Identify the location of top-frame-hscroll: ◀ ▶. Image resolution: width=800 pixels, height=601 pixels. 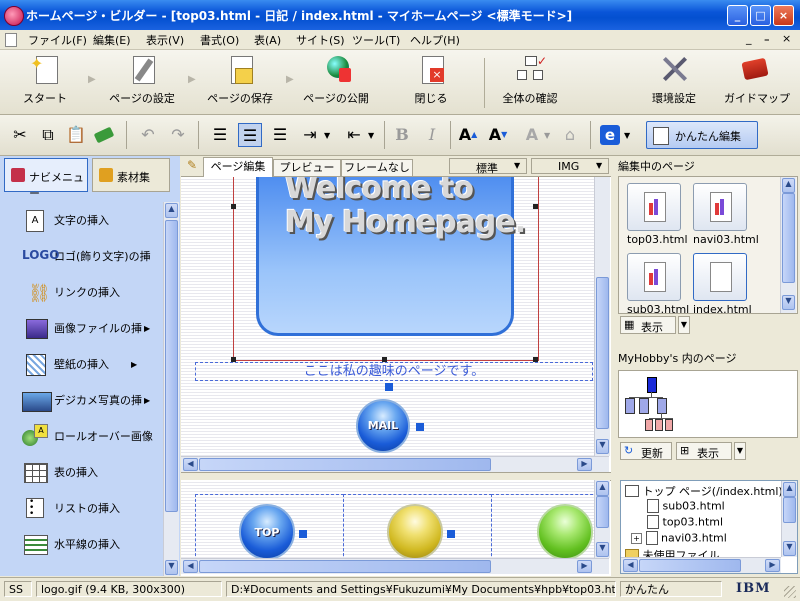
(395, 464).